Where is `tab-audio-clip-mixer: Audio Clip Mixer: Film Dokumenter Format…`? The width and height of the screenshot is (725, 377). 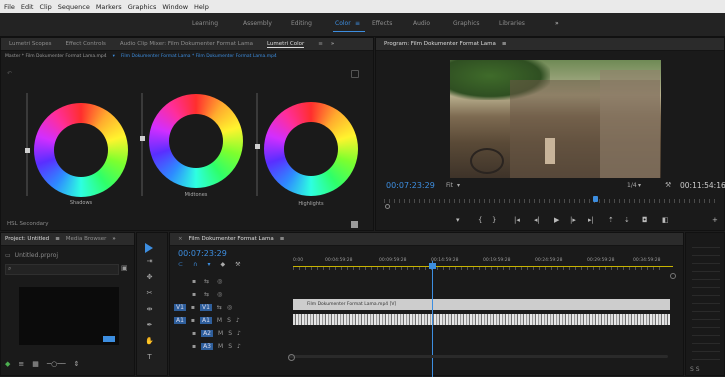
tab-audio-clip-mixer: Audio Clip Mixer: Film Dokumenter Format… is located at coordinates (186, 44).